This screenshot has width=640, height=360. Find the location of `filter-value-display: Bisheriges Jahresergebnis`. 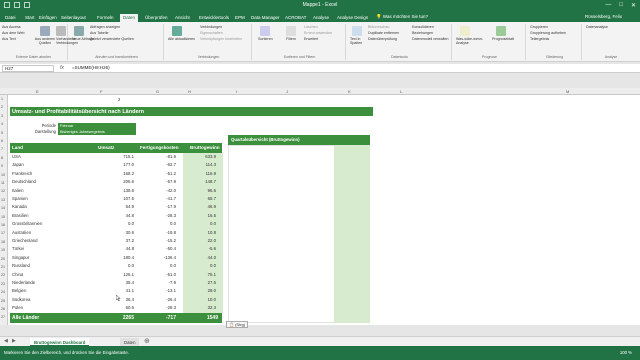

filter-value-display: Bisheriges Jahresergebnis is located at coordinates (97, 132).